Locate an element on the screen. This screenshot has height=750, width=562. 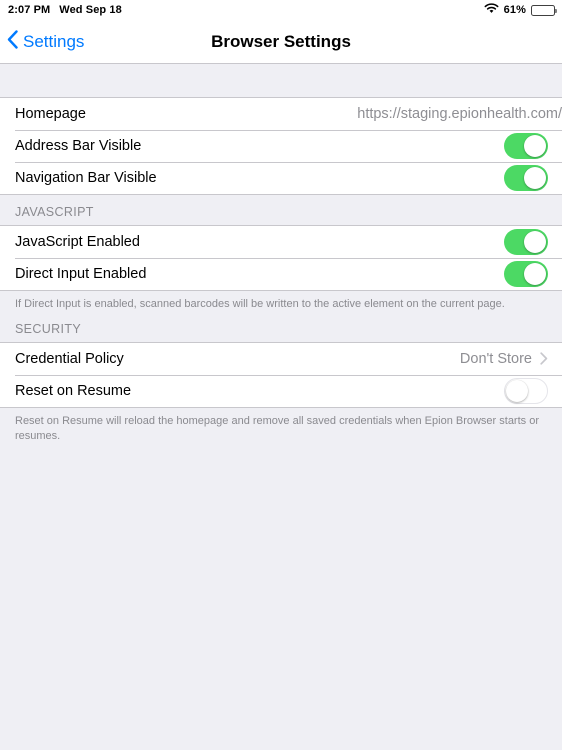
battery-icon is located at coordinates (544, 10).